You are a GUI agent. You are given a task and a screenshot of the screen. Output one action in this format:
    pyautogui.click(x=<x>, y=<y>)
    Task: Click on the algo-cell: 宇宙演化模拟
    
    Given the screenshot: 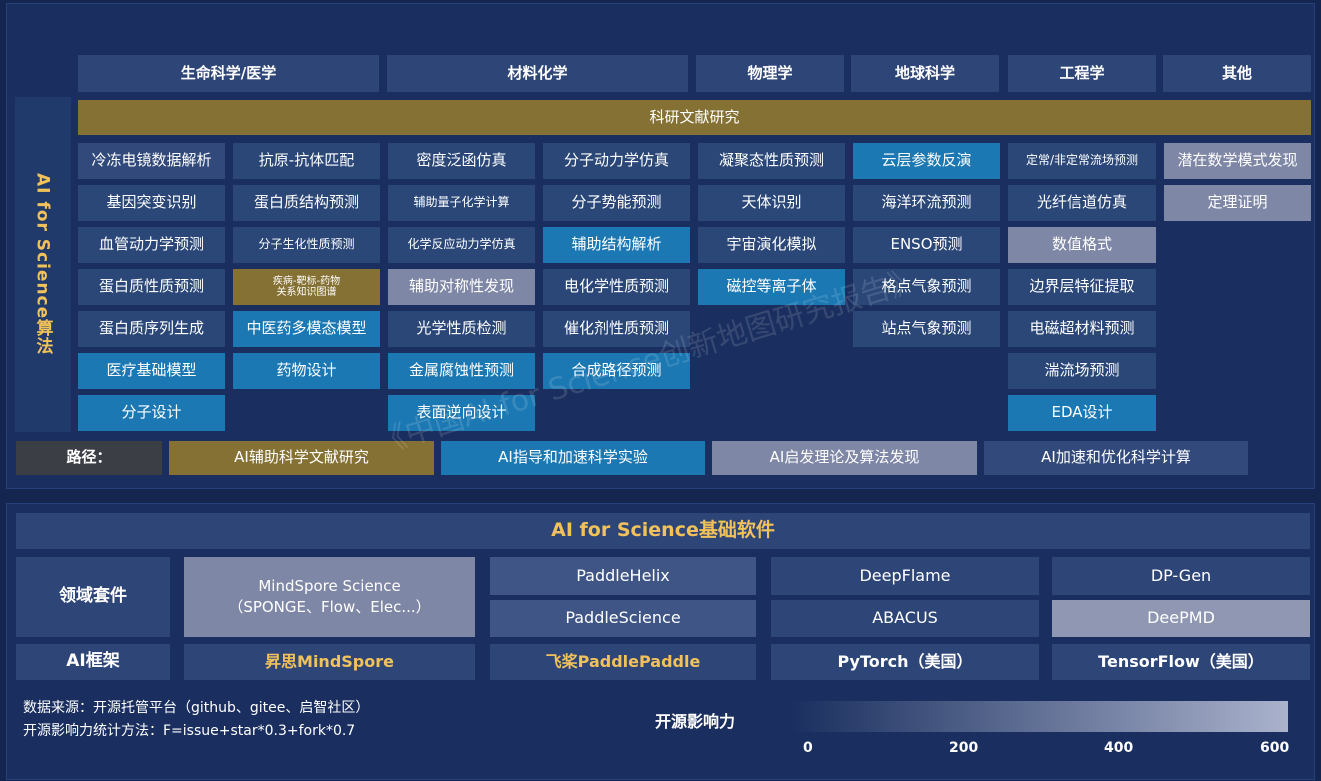 What is the action you would take?
    pyautogui.click(x=771, y=245)
    